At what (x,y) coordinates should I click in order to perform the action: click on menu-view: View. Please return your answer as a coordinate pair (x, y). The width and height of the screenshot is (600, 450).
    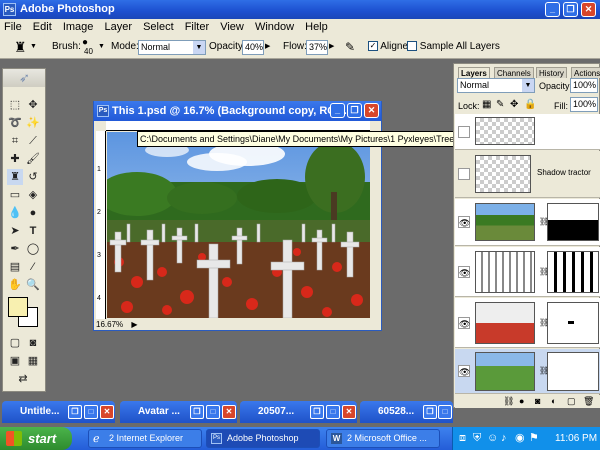
    Looking at the image, I should click on (232, 27).